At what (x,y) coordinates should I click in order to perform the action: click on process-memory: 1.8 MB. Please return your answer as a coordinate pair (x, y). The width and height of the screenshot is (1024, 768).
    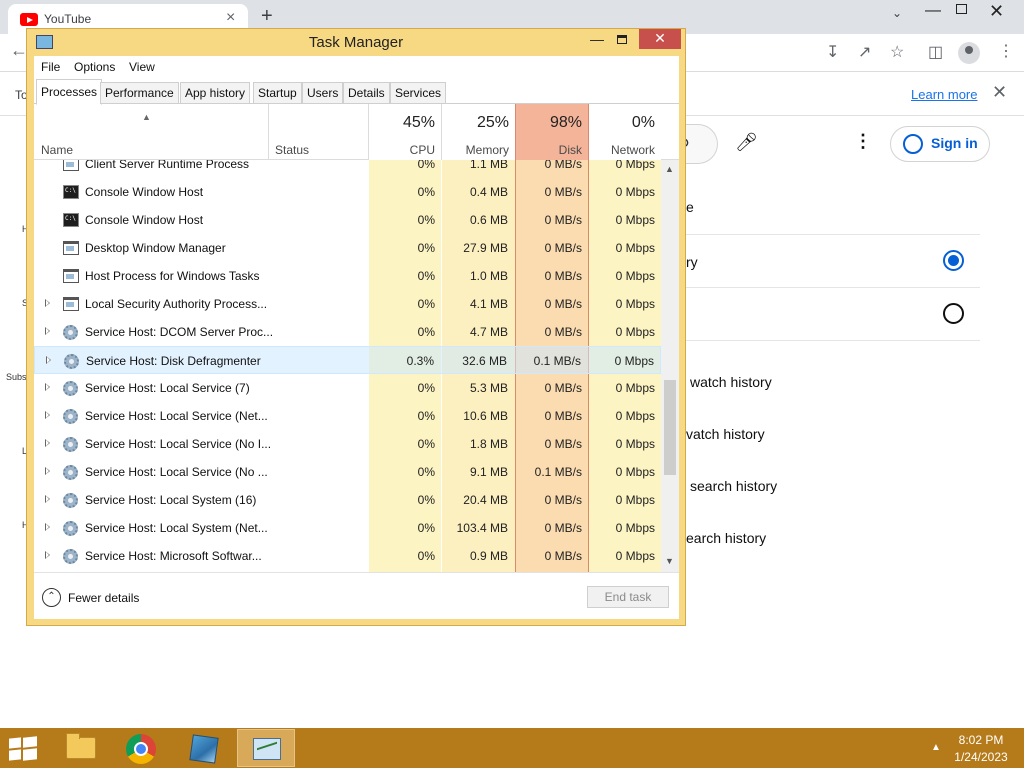
    Looking at the image, I should click on (488, 444).